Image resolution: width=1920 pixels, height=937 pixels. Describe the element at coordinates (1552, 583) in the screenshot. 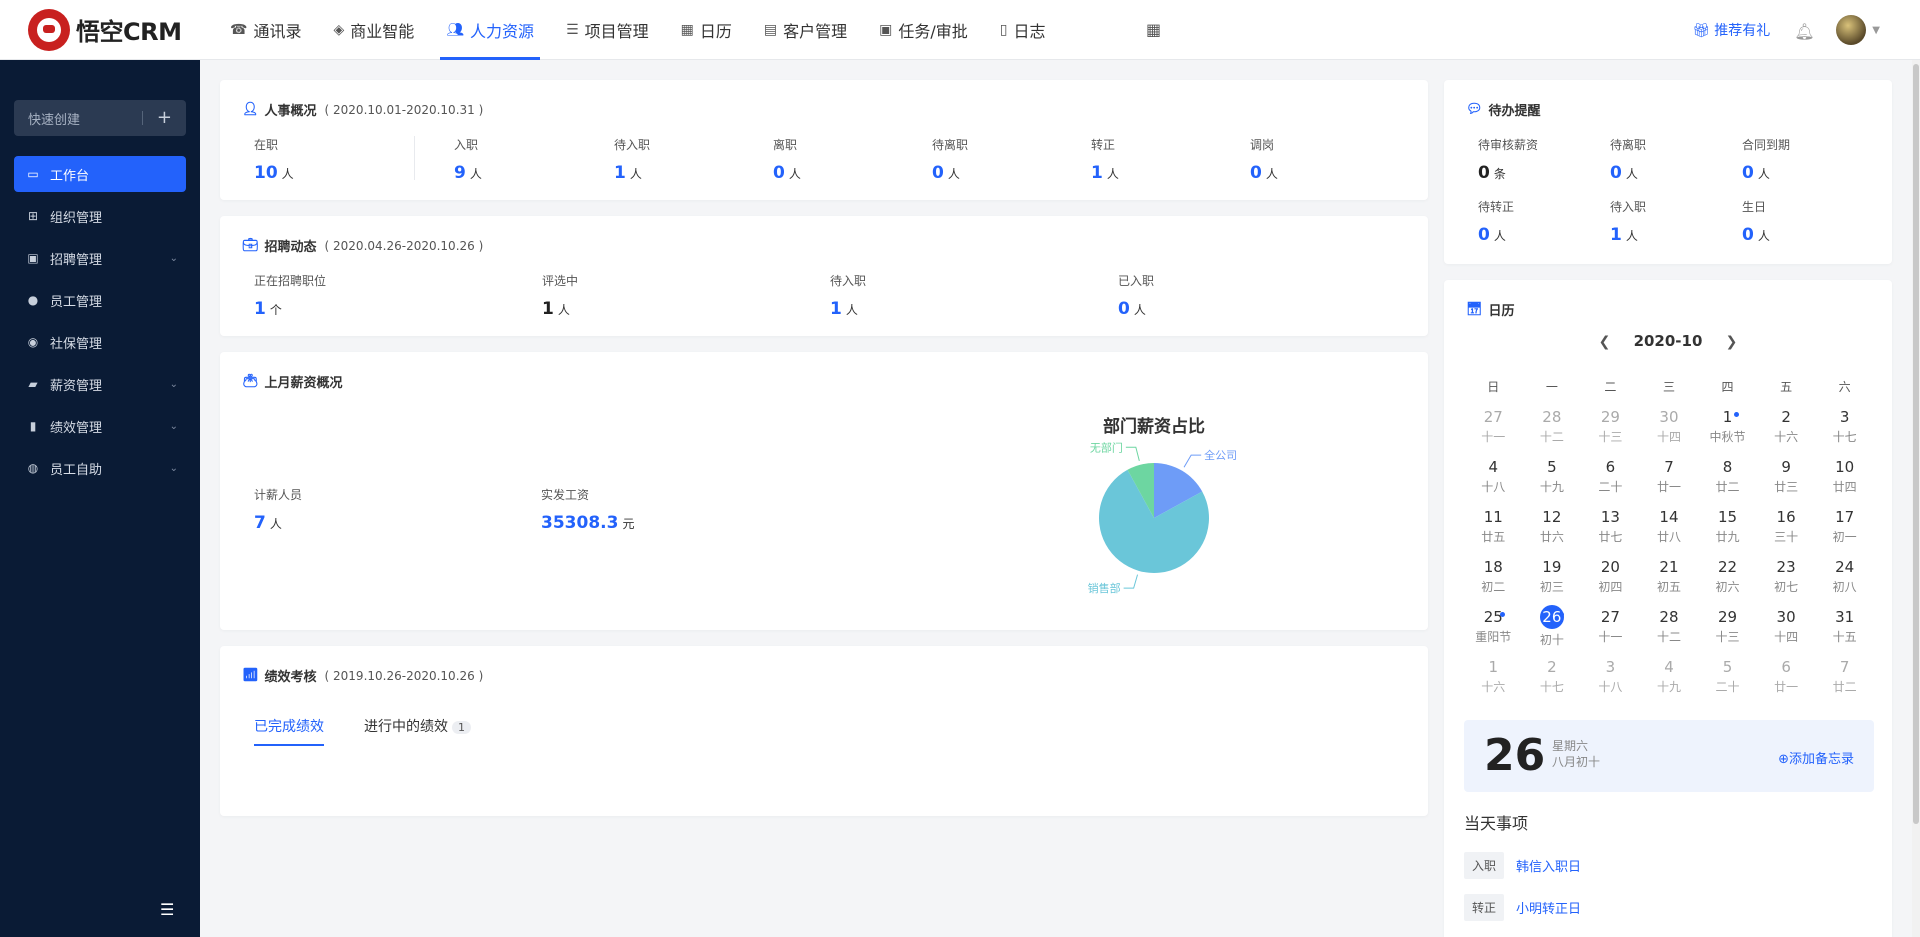

I see `calendar-day: 19 初三` at that location.